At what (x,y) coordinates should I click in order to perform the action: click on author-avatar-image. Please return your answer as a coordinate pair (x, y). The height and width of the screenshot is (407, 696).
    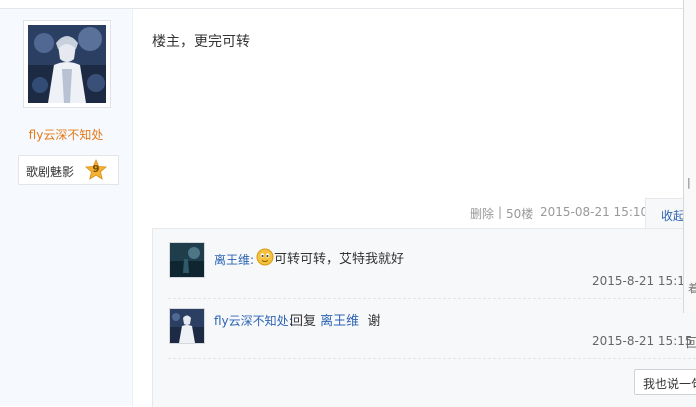
    Looking at the image, I should click on (67, 64).